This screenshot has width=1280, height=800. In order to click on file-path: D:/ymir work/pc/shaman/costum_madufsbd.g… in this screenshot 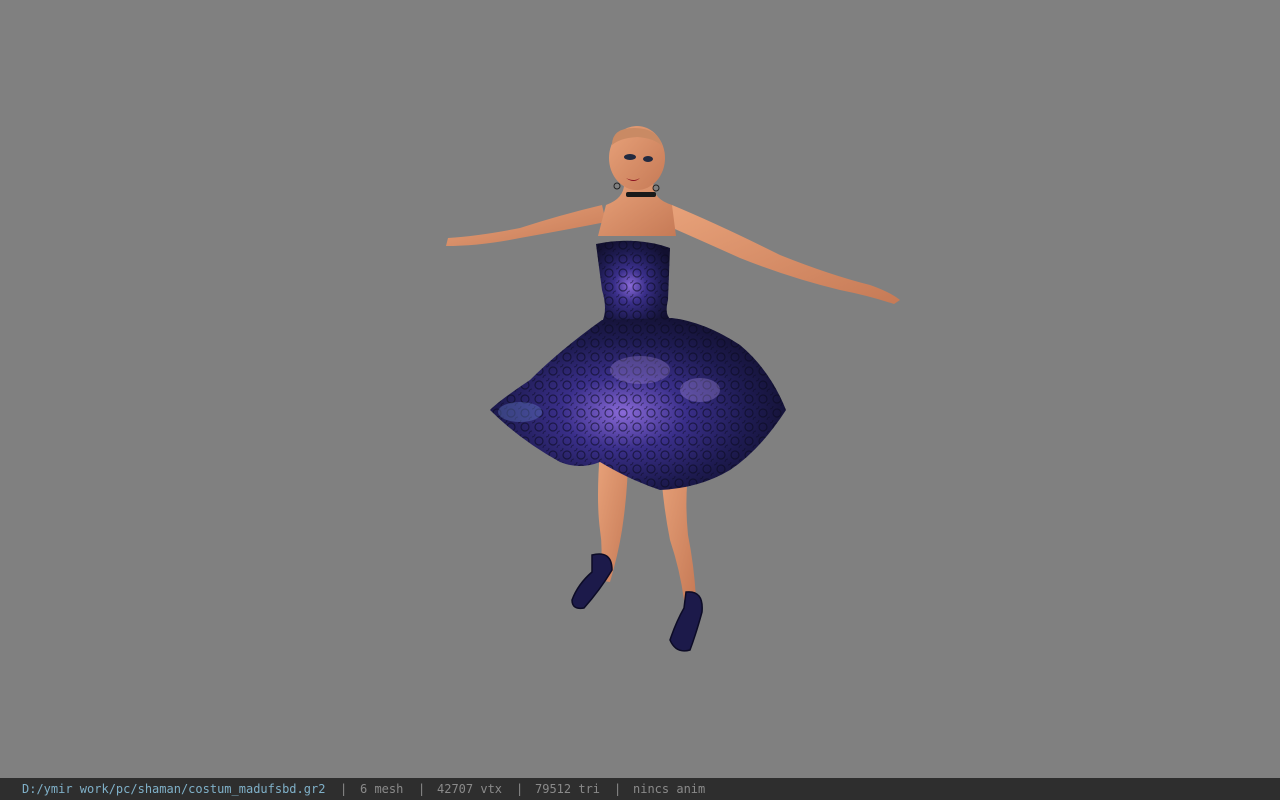, I will do `click(174, 789)`.